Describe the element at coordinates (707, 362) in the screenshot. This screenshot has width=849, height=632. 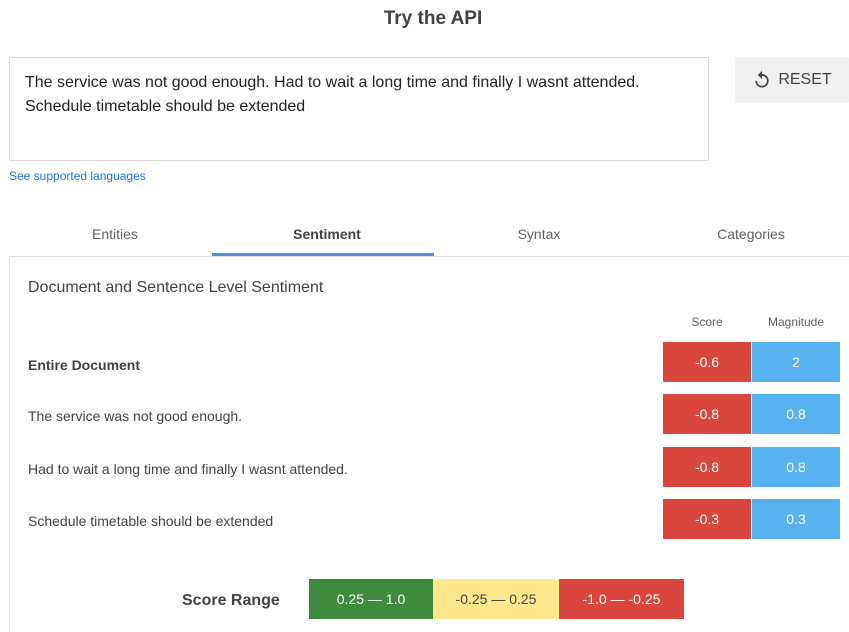
I see `score-cell: -0.6` at that location.